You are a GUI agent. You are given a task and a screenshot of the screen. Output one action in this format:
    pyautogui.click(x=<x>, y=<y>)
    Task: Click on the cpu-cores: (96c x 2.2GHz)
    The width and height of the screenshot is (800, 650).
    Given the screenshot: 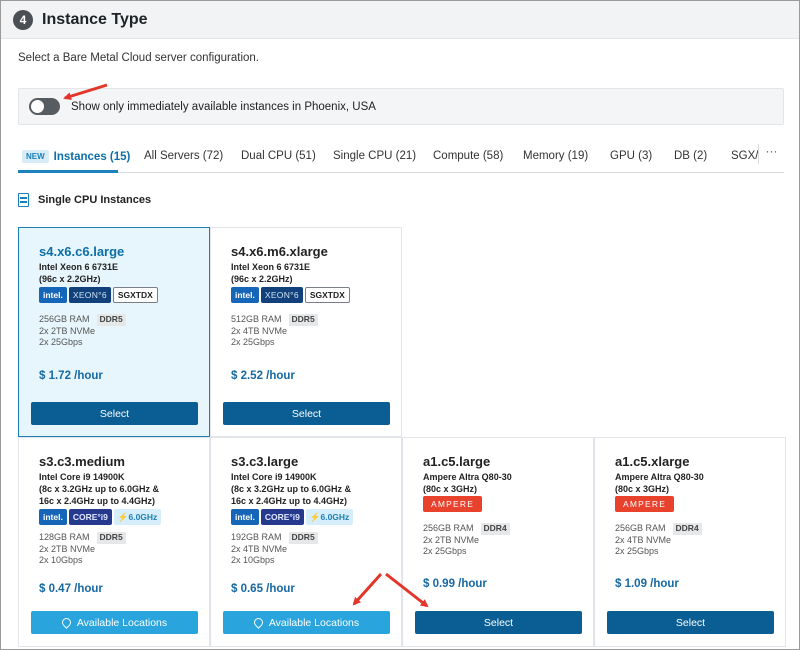 What is the action you would take?
    pyautogui.click(x=70, y=280)
    